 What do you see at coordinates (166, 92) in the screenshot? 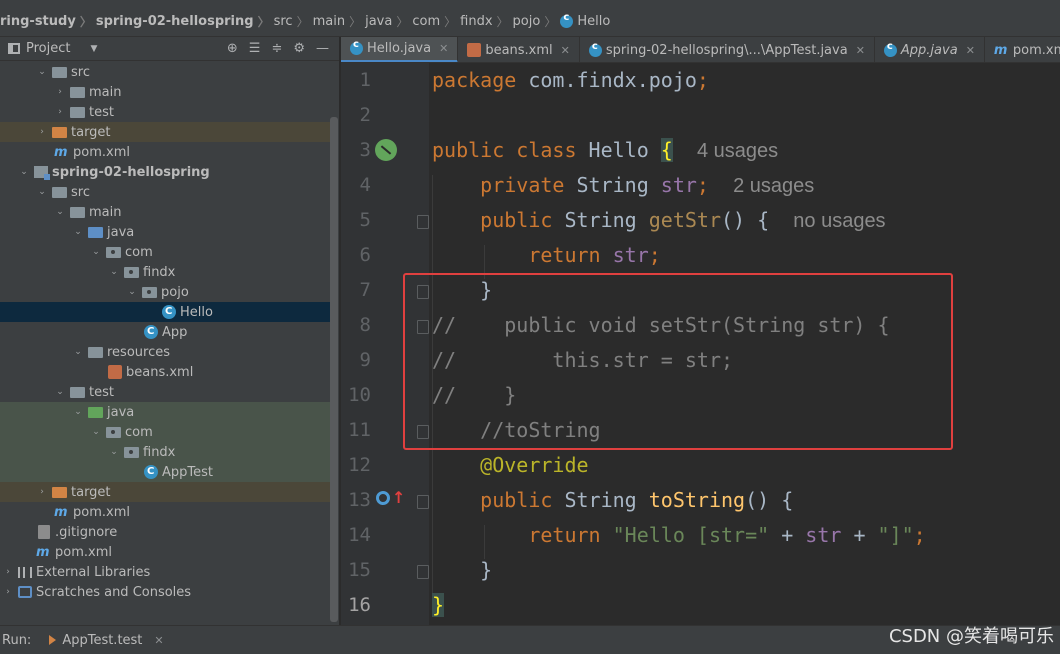
I see `tree-node: › main` at bounding box center [166, 92].